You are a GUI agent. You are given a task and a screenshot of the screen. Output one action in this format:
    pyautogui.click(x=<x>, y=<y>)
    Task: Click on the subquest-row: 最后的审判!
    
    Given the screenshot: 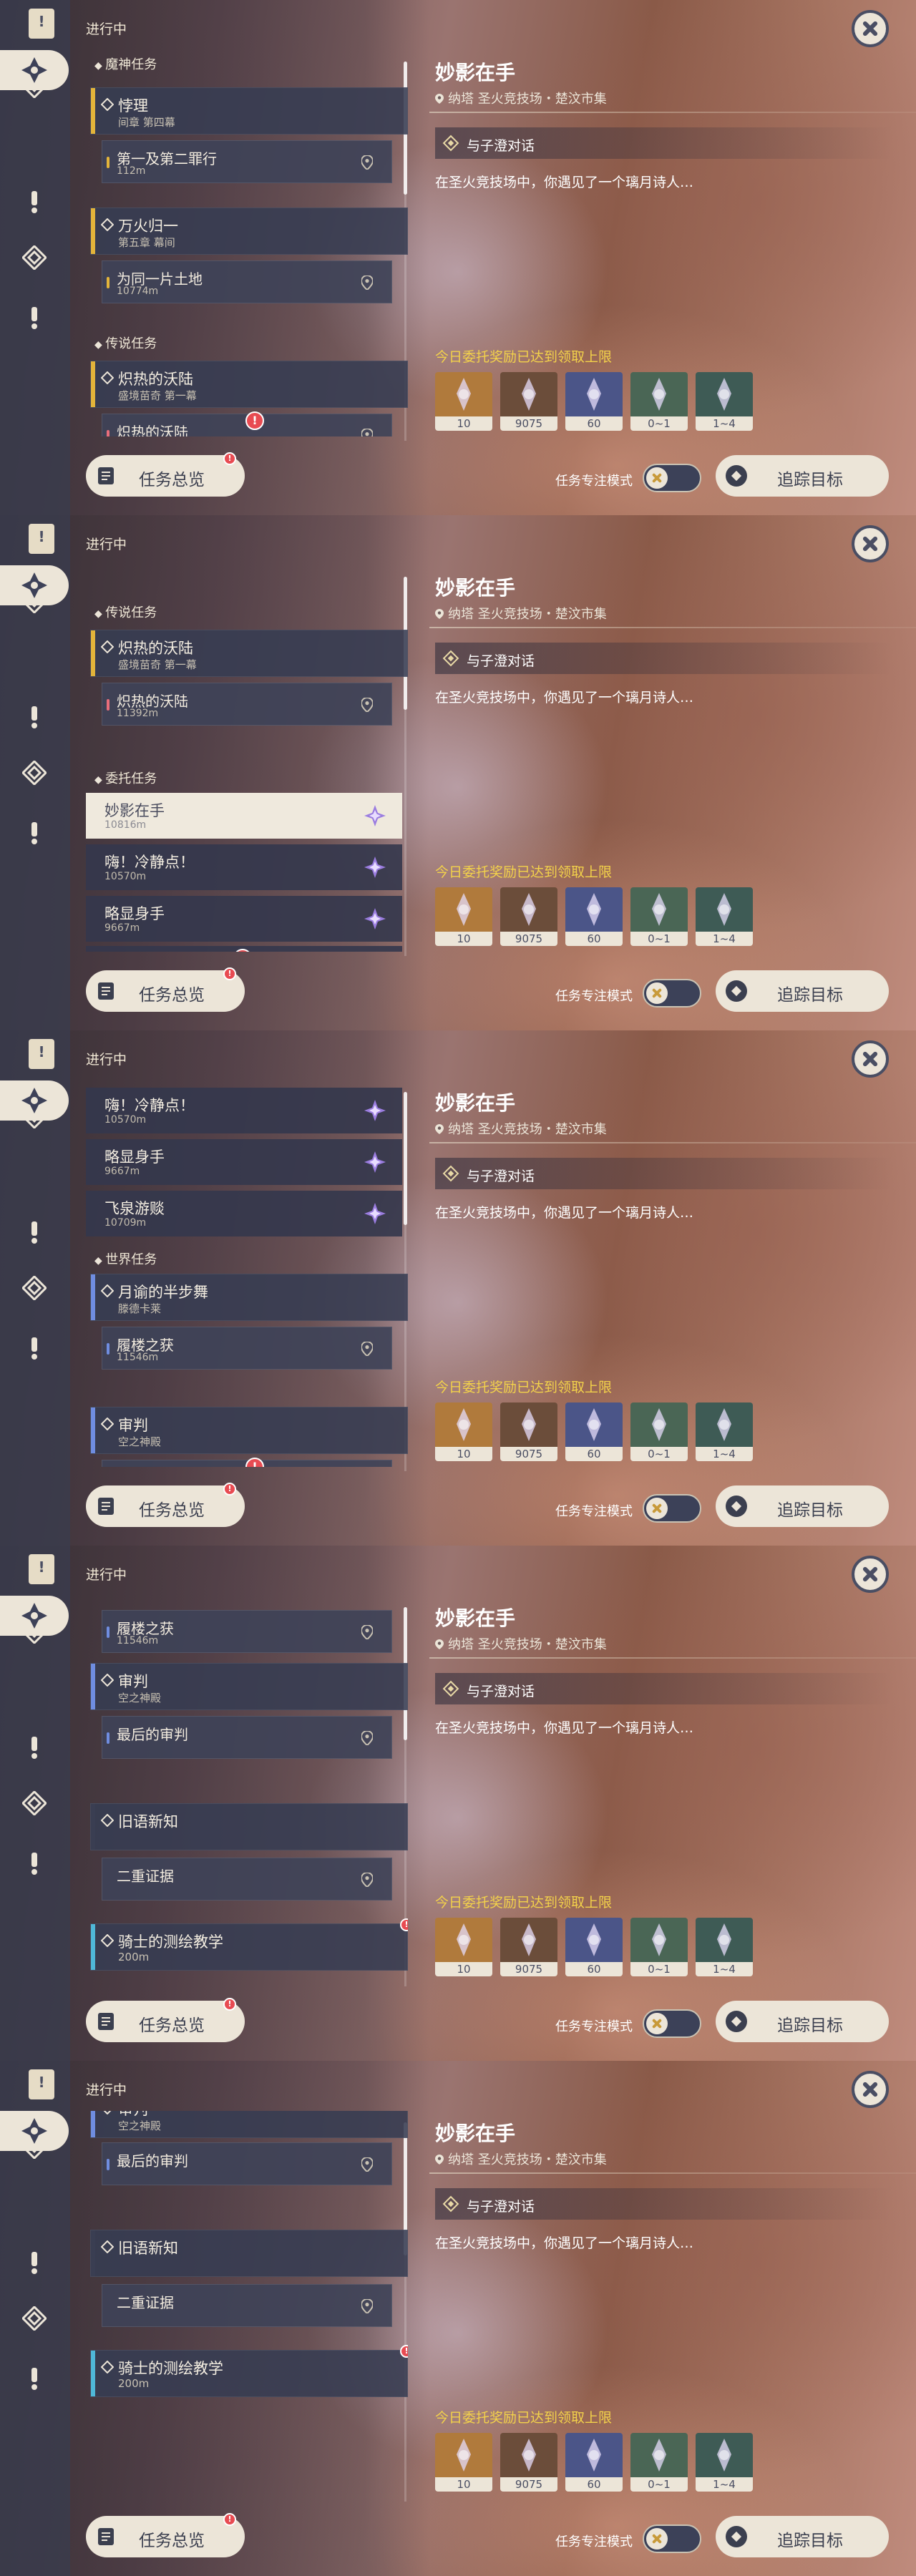 What is the action you would take?
    pyautogui.click(x=247, y=1462)
    